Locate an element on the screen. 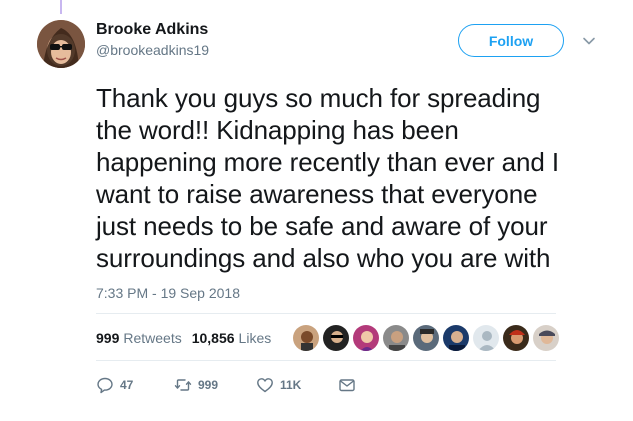 The height and width of the screenshot is (421, 633). like-action: 11K is located at coordinates (297, 385).